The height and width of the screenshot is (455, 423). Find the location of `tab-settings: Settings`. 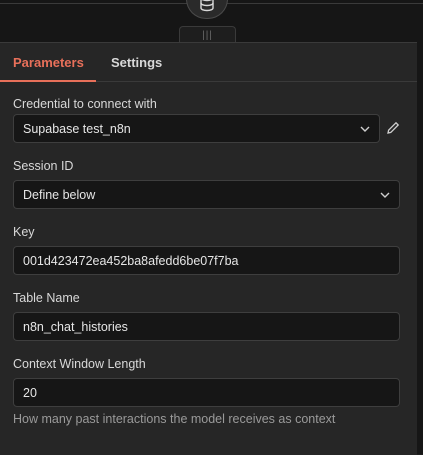

tab-settings: Settings is located at coordinates (136, 68).